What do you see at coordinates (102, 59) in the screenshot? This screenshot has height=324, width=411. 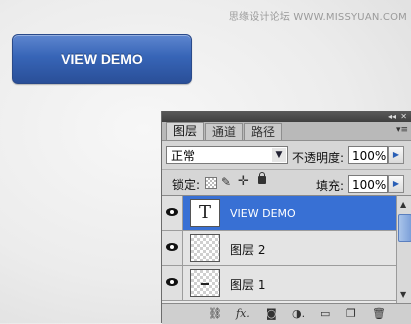 I see `view-demo-button: VIEW DEMO` at bounding box center [102, 59].